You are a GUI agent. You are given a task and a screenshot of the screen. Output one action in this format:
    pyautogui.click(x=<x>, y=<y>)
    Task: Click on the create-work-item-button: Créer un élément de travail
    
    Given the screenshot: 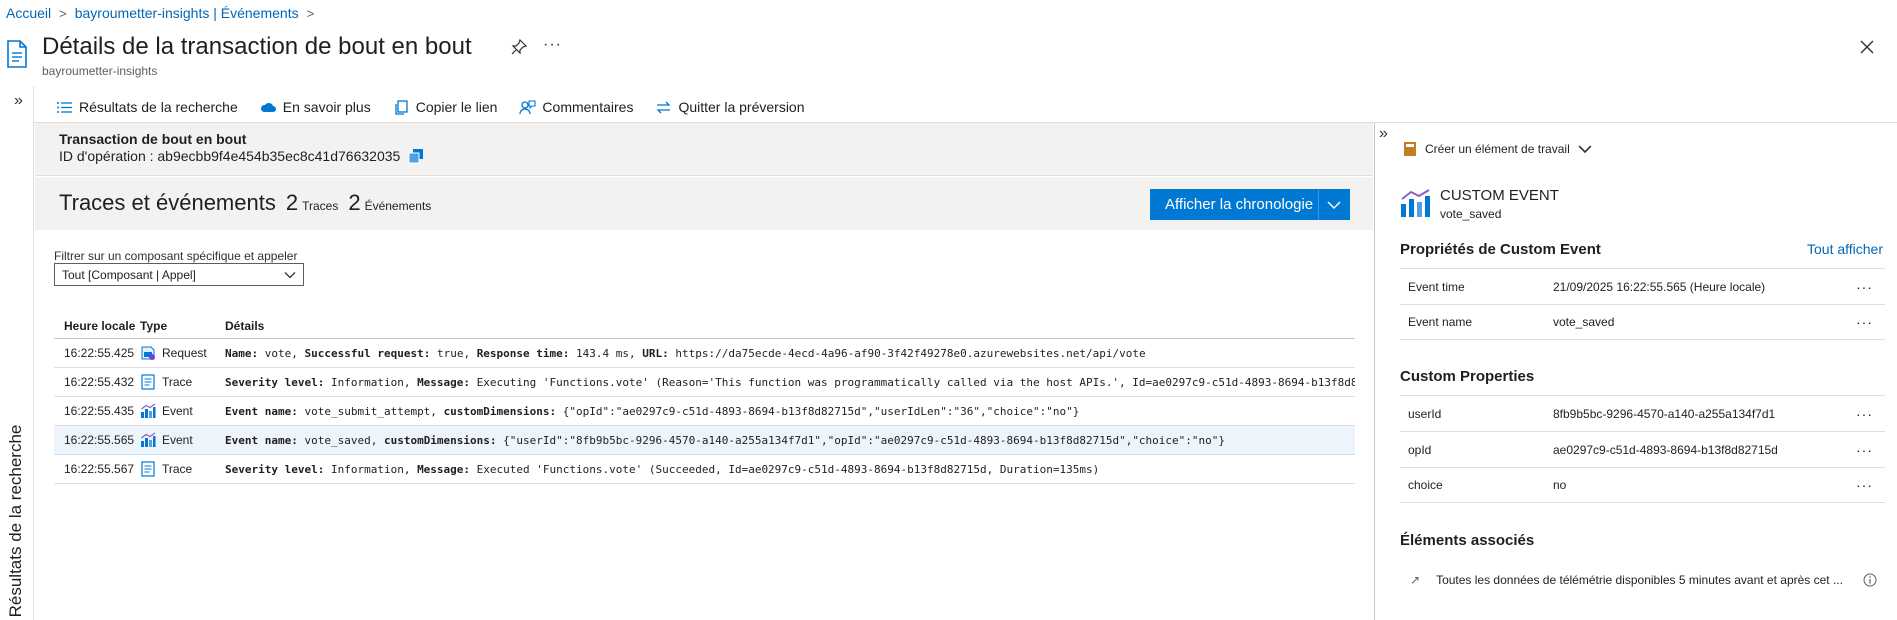 What is the action you would take?
    pyautogui.click(x=1497, y=149)
    